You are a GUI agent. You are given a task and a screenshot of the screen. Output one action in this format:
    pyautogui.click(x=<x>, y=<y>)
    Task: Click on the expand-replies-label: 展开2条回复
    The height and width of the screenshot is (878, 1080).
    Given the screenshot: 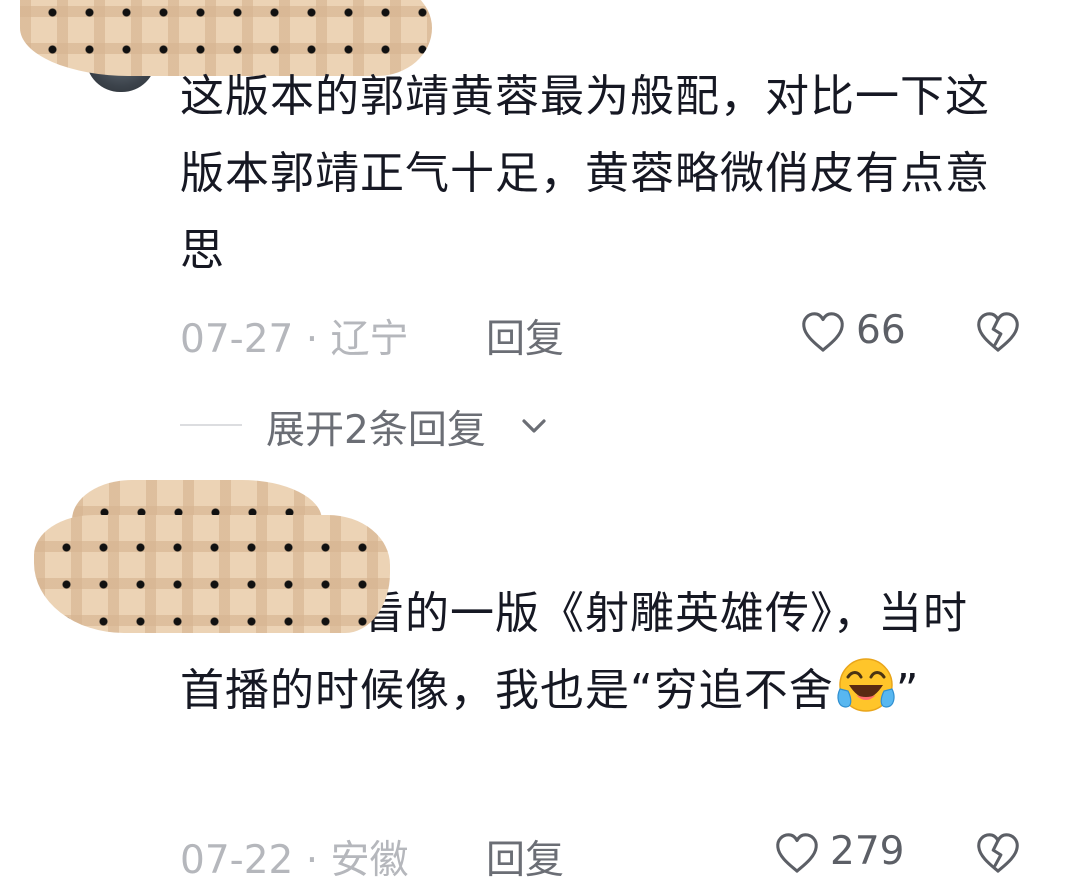 What is the action you would take?
    pyautogui.click(x=376, y=430)
    